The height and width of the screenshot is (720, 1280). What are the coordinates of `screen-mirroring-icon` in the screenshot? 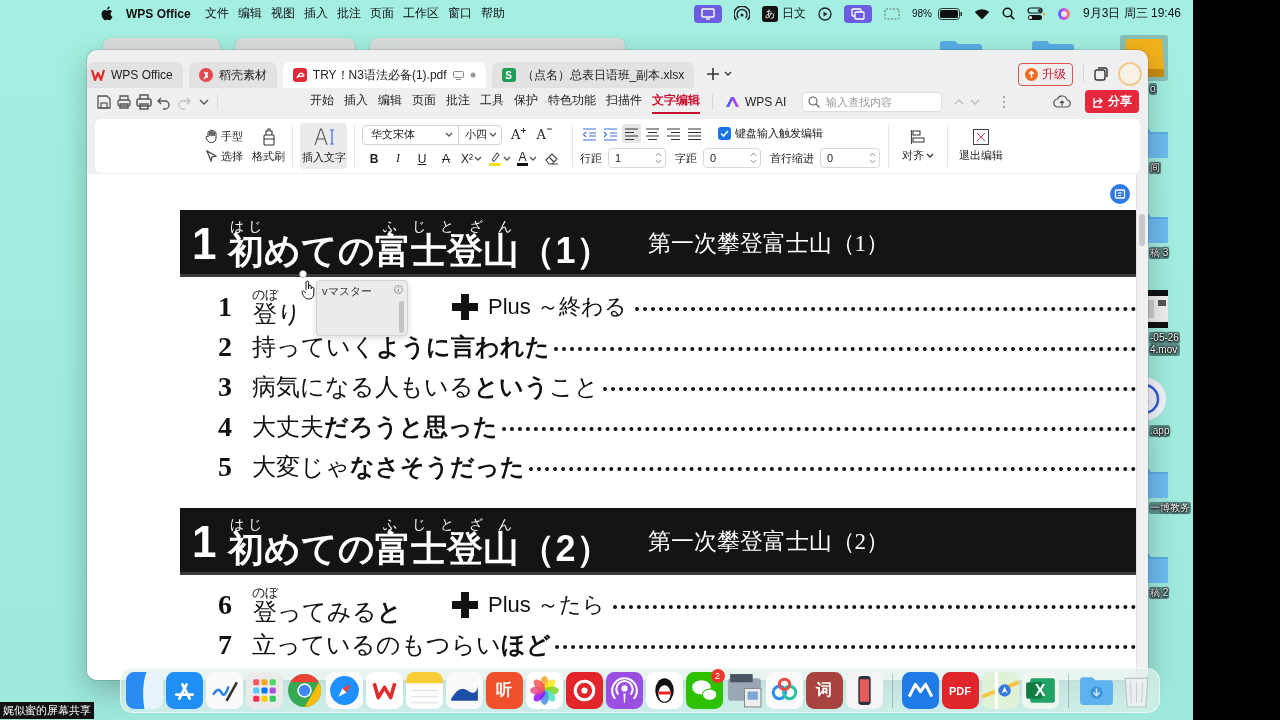 It's located at (707, 13).